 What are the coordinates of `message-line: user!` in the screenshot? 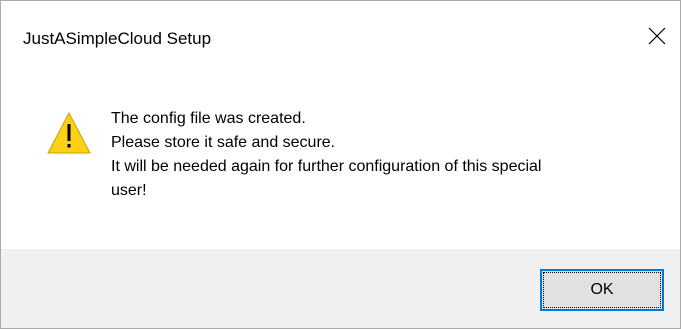 It's located at (129, 190).